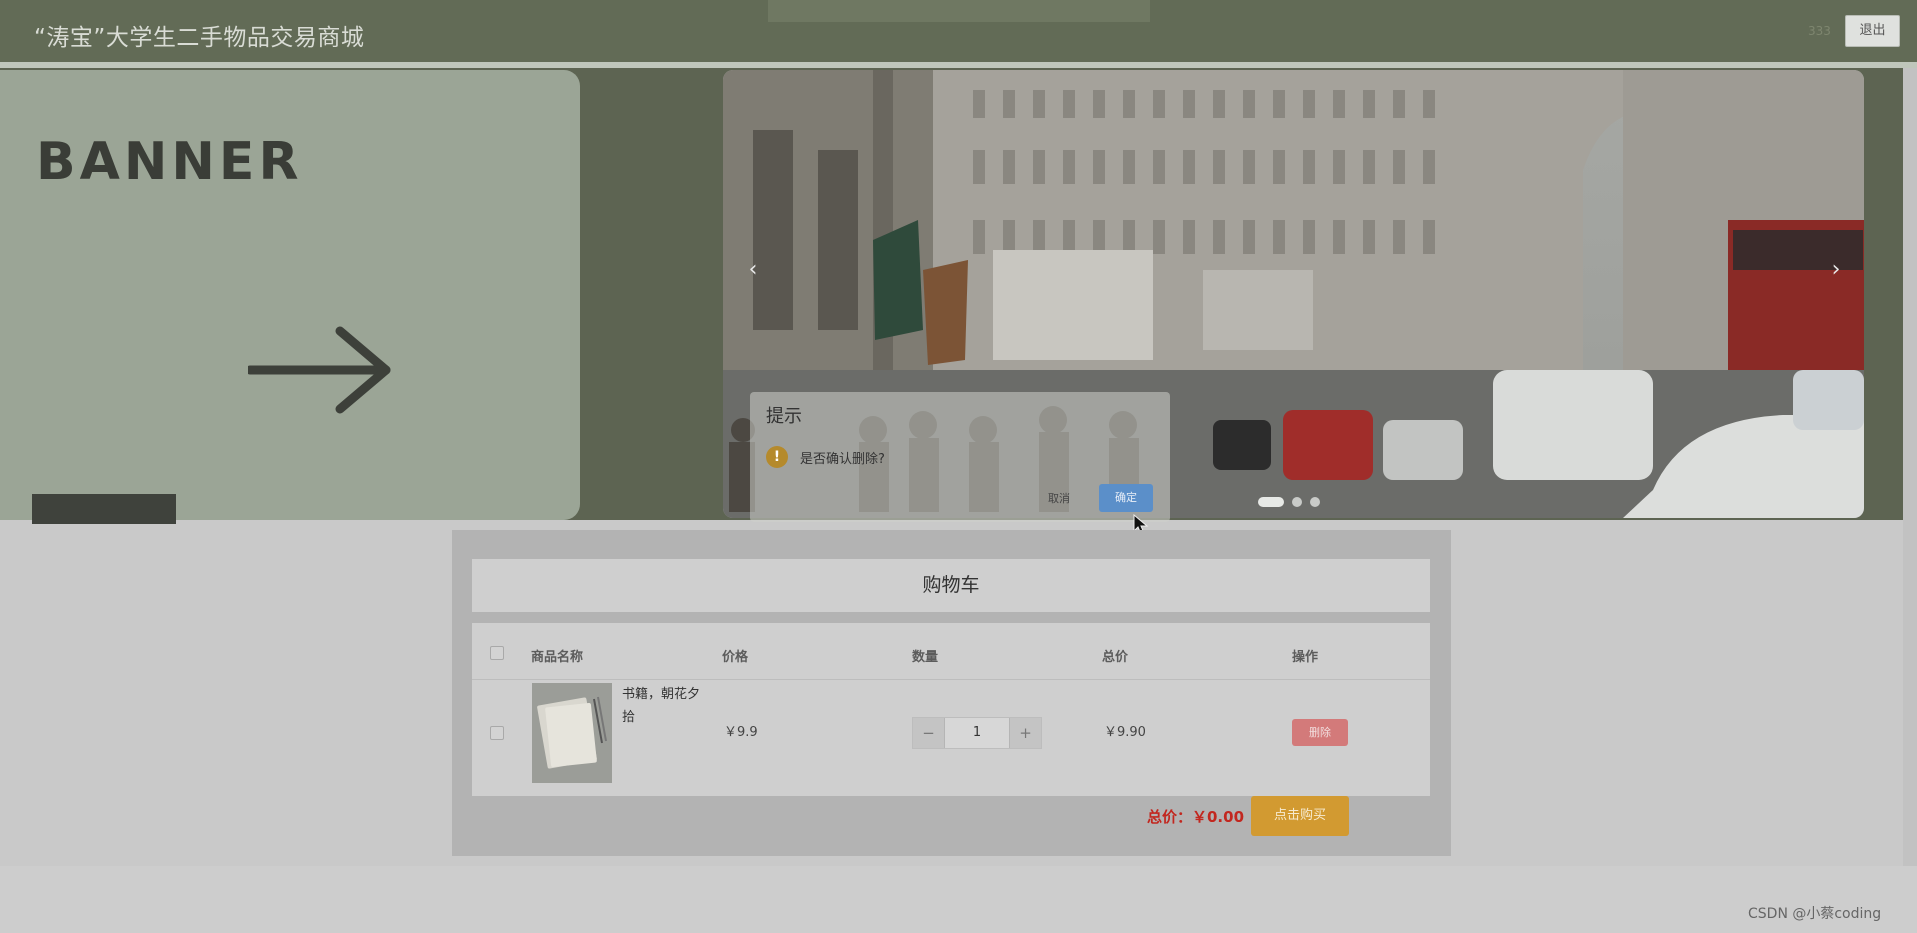  What do you see at coordinates (958, 31) in the screenshot?
I see `top-header: “涛宝”大学生二手物品交易商城 333 退出` at bounding box center [958, 31].